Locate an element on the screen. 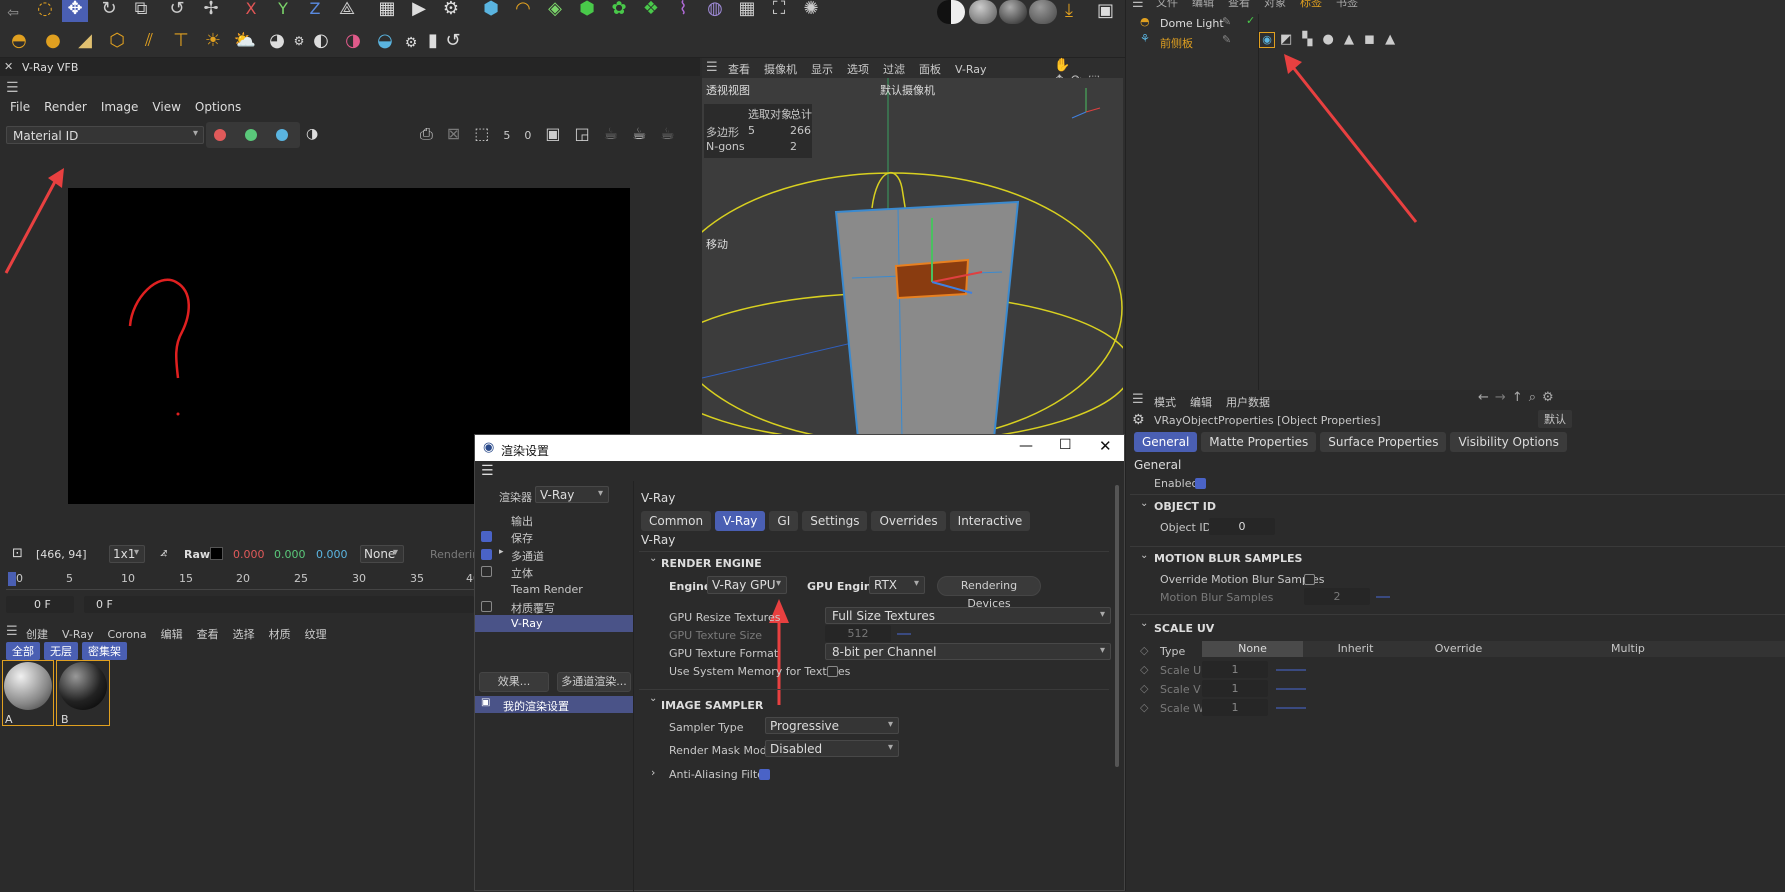 This screenshot has height=892, width=1785. obj-menu-view: 查看 is located at coordinates (1239, 5).